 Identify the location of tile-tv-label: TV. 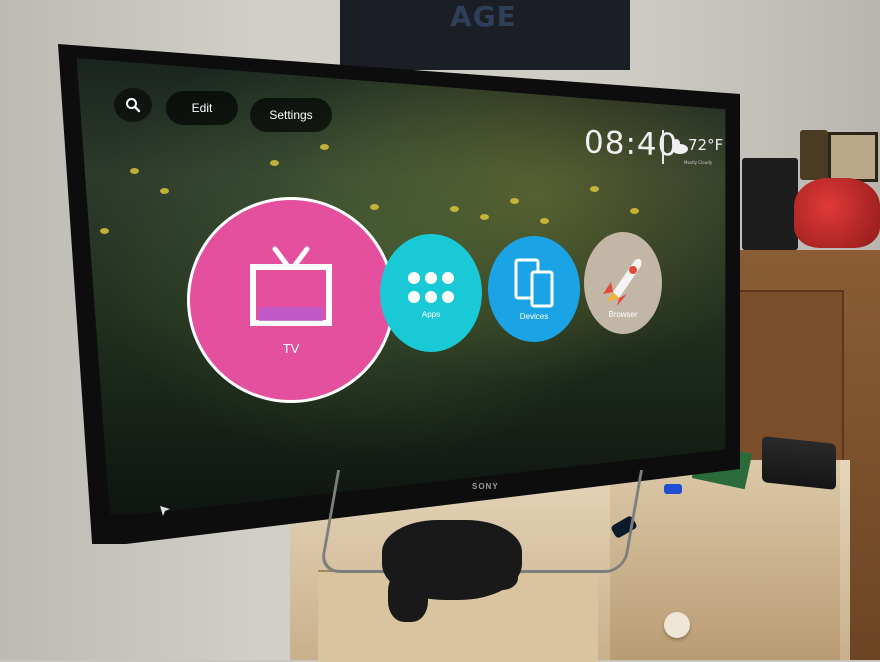
(291, 348).